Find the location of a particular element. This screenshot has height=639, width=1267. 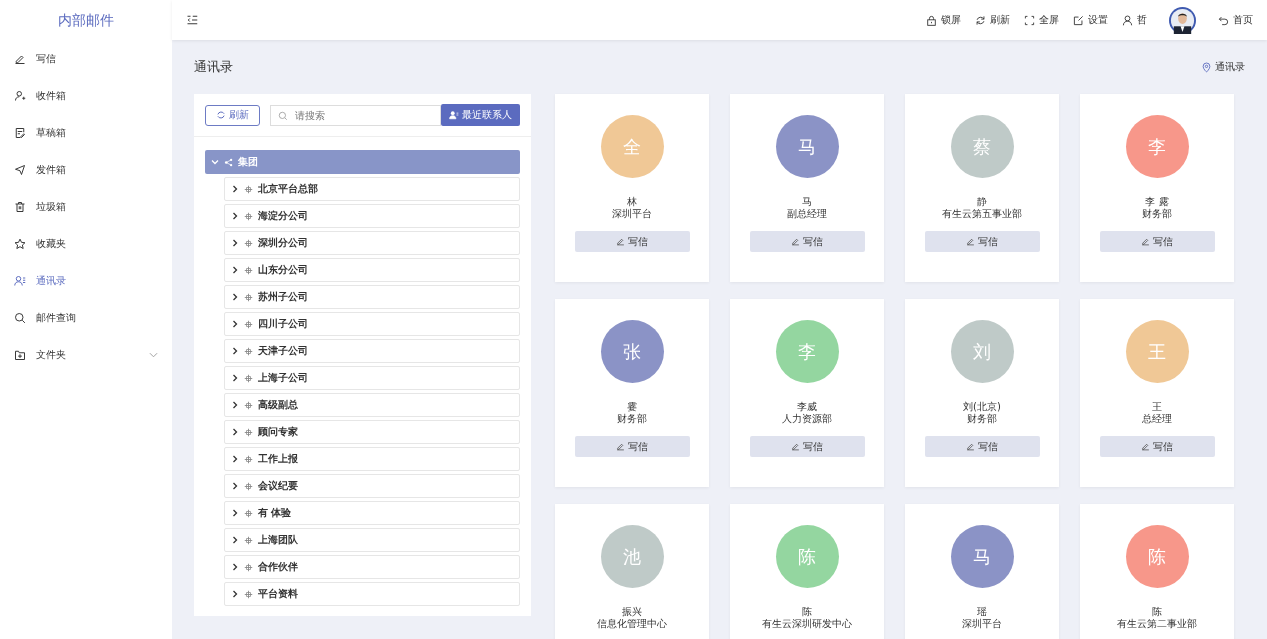

tree-node: 山东分公司 is located at coordinates (372, 270).